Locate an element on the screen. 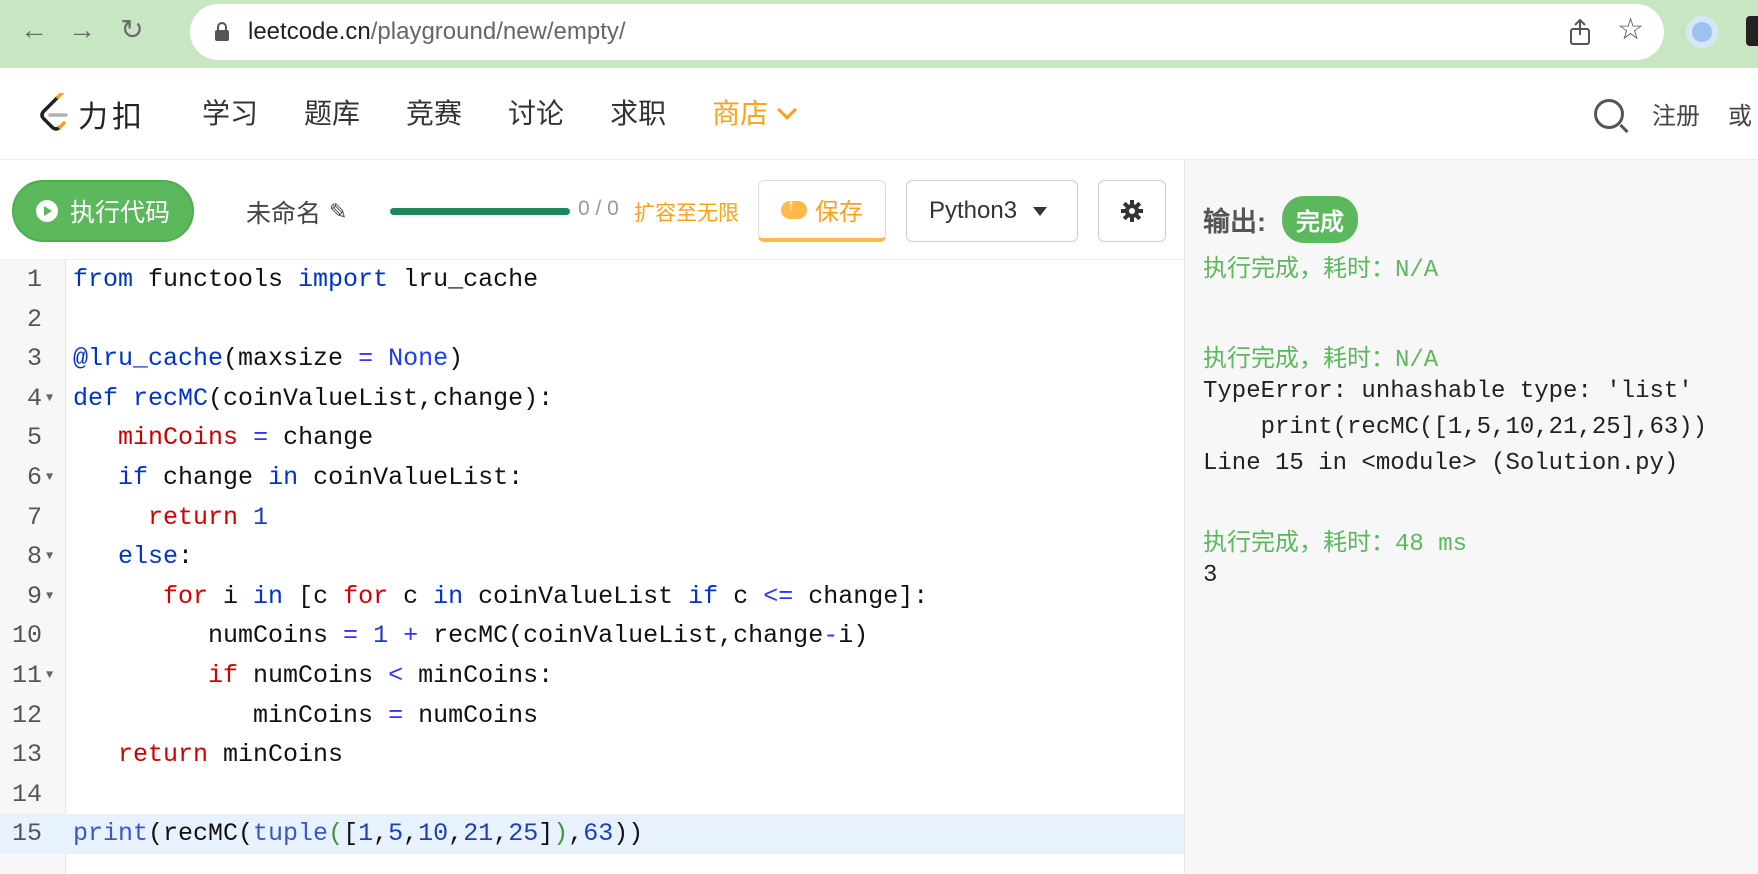 Image resolution: width=1758 pixels, height=874 pixels. gear-icon is located at coordinates (1132, 211).